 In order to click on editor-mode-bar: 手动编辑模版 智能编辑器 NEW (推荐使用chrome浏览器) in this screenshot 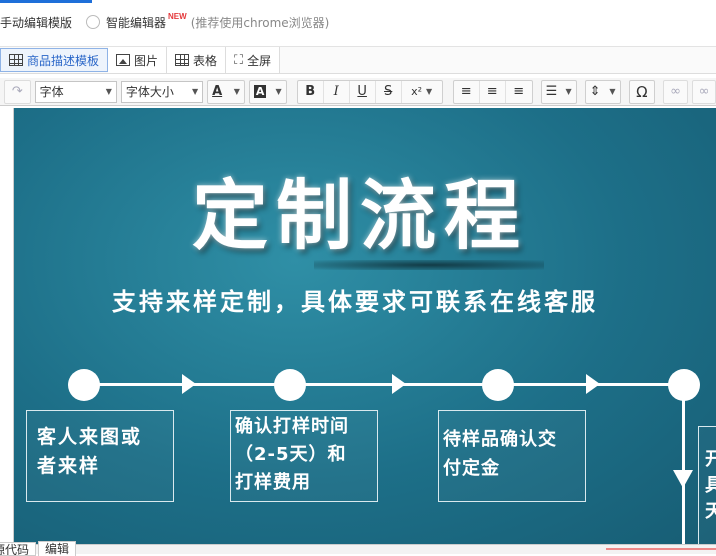, I will do `click(164, 22)`.